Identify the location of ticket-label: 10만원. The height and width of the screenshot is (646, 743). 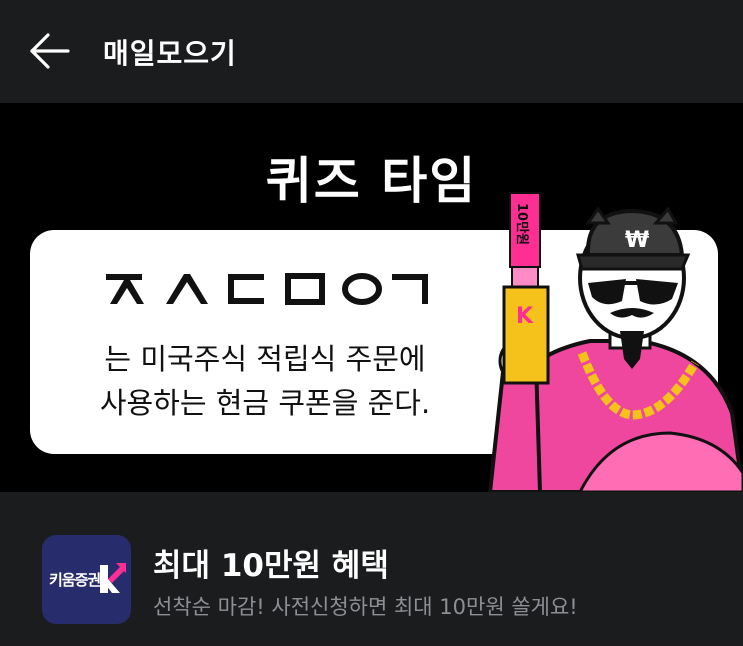
(522, 224).